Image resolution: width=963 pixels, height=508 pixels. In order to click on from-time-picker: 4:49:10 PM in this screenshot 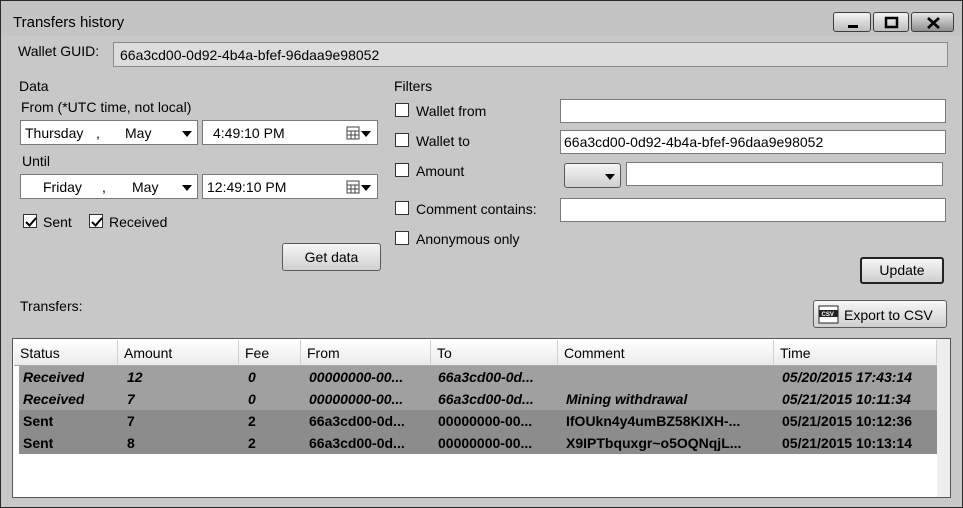, I will do `click(290, 132)`.